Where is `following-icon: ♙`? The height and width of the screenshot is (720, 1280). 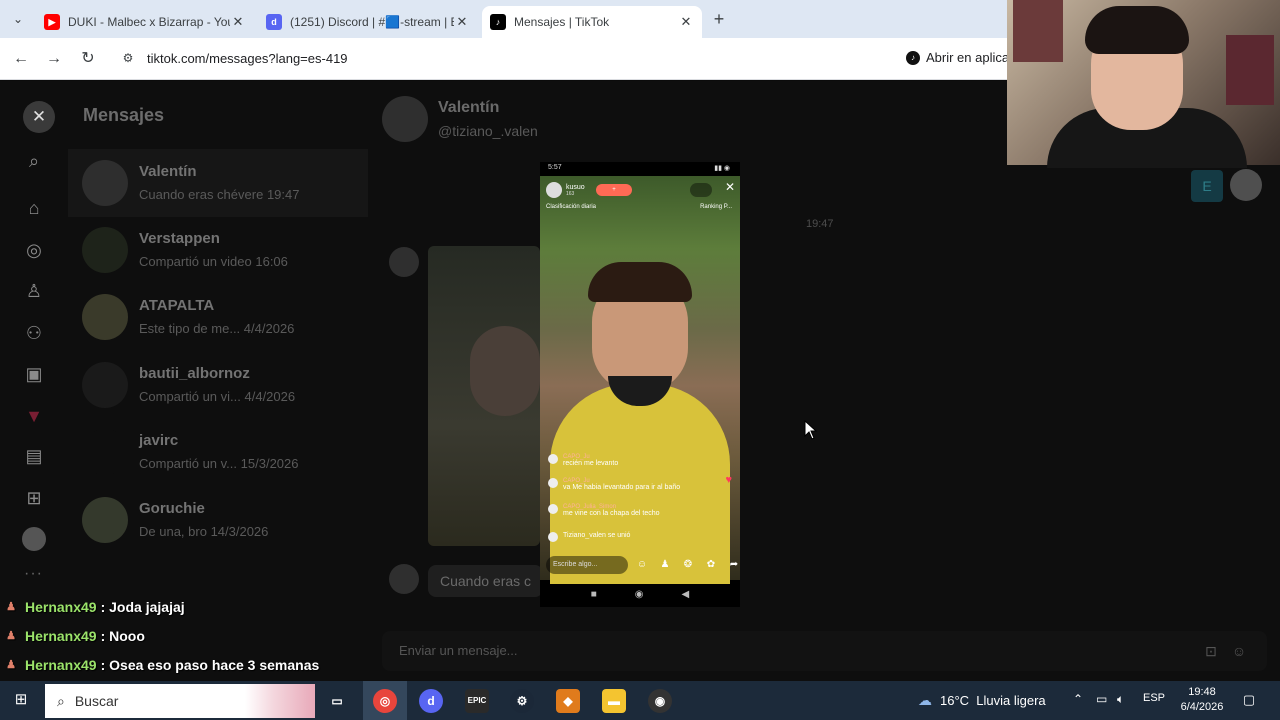 following-icon: ♙ is located at coordinates (34, 291).